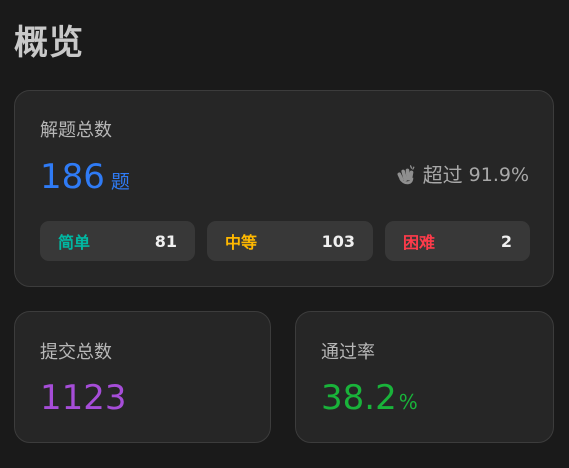 The image size is (569, 468). What do you see at coordinates (506, 241) in the screenshot?
I see `difficulty-hard-count: 2` at bounding box center [506, 241].